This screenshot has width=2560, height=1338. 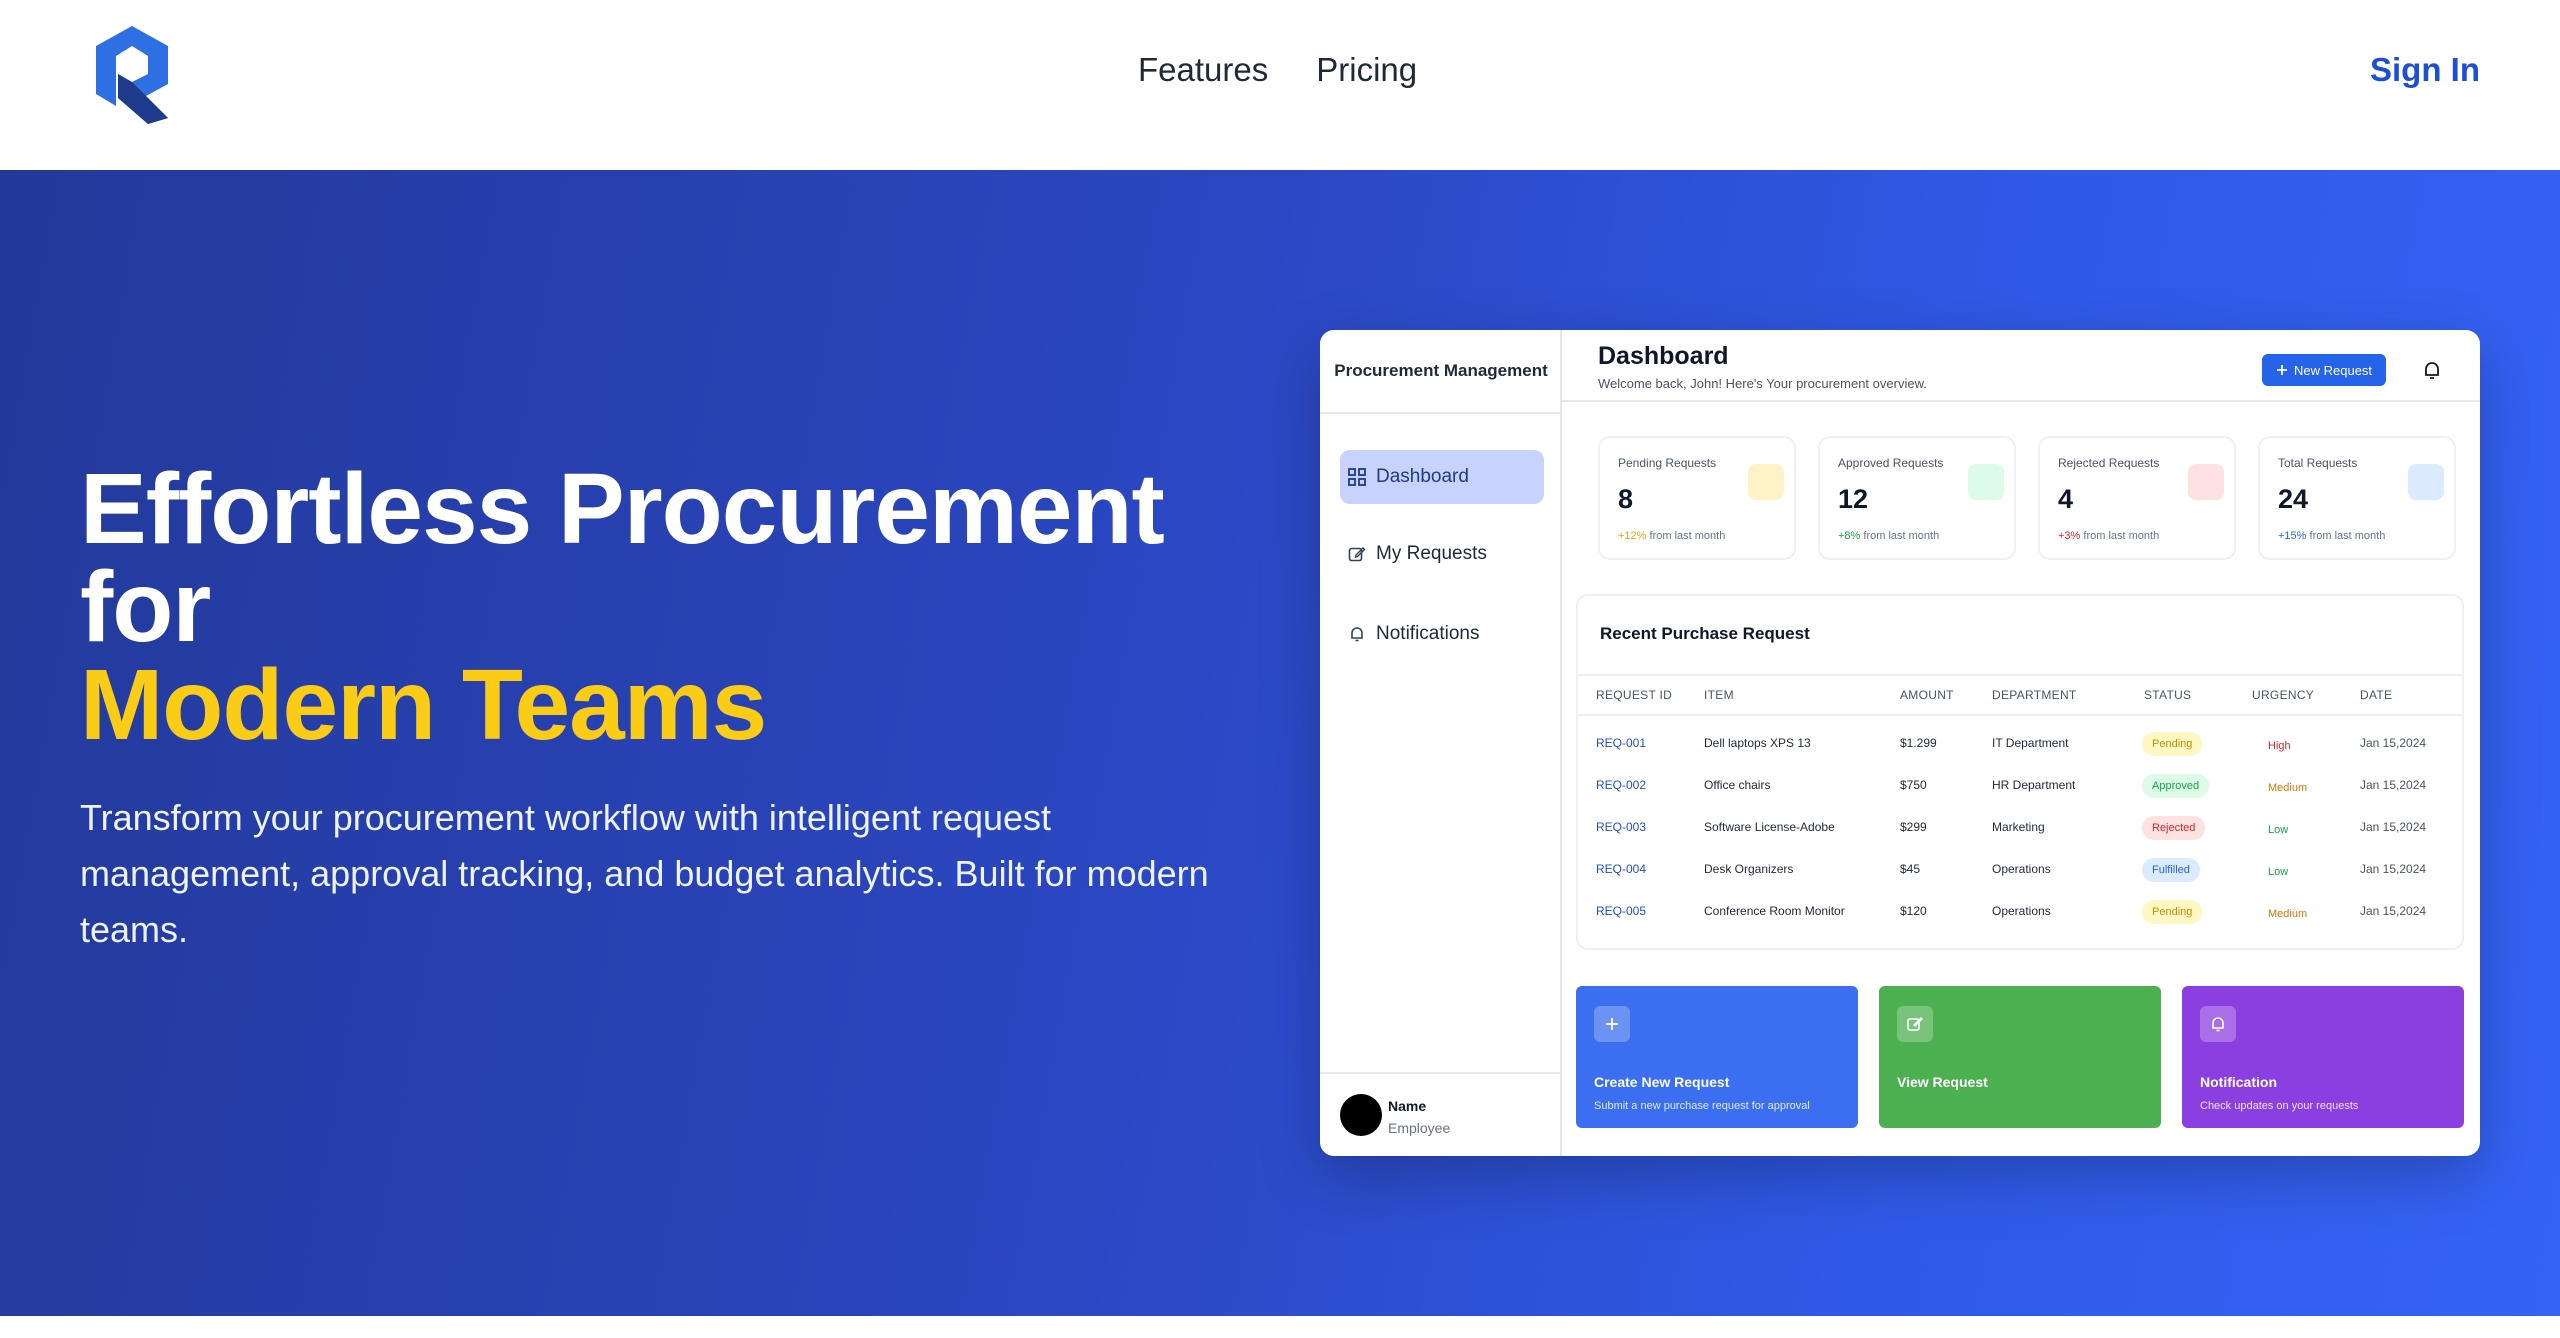 What do you see at coordinates (2425, 70) in the screenshot?
I see `sign-in-link: Sign In` at bounding box center [2425, 70].